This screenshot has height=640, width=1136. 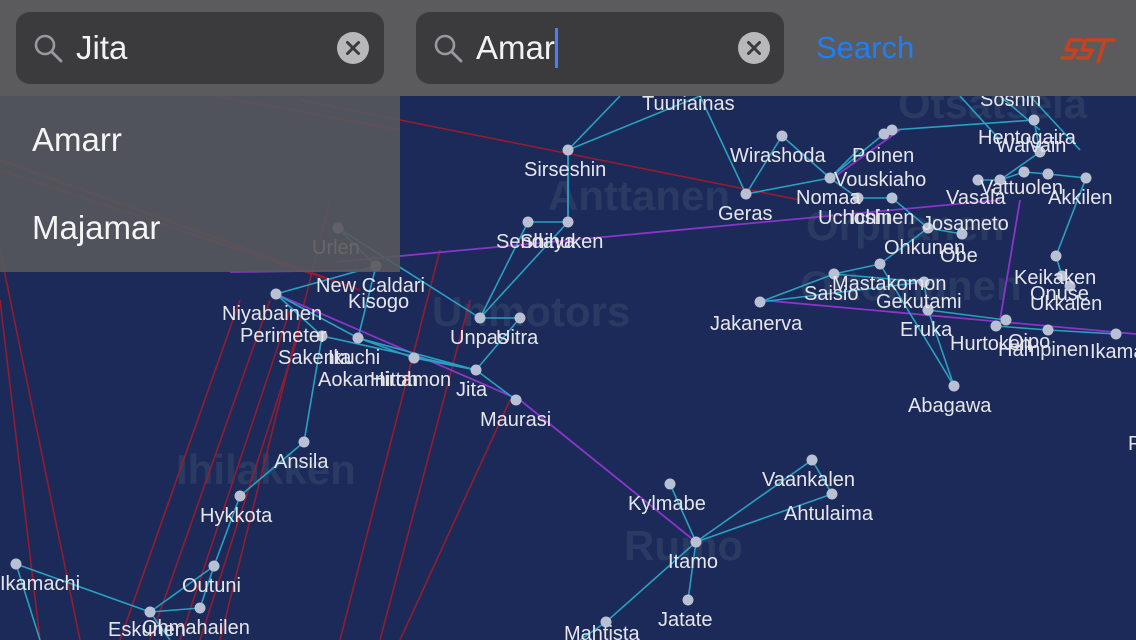 What do you see at coordinates (196, 628) in the screenshot?
I see `system-label: Ohmahailen` at bounding box center [196, 628].